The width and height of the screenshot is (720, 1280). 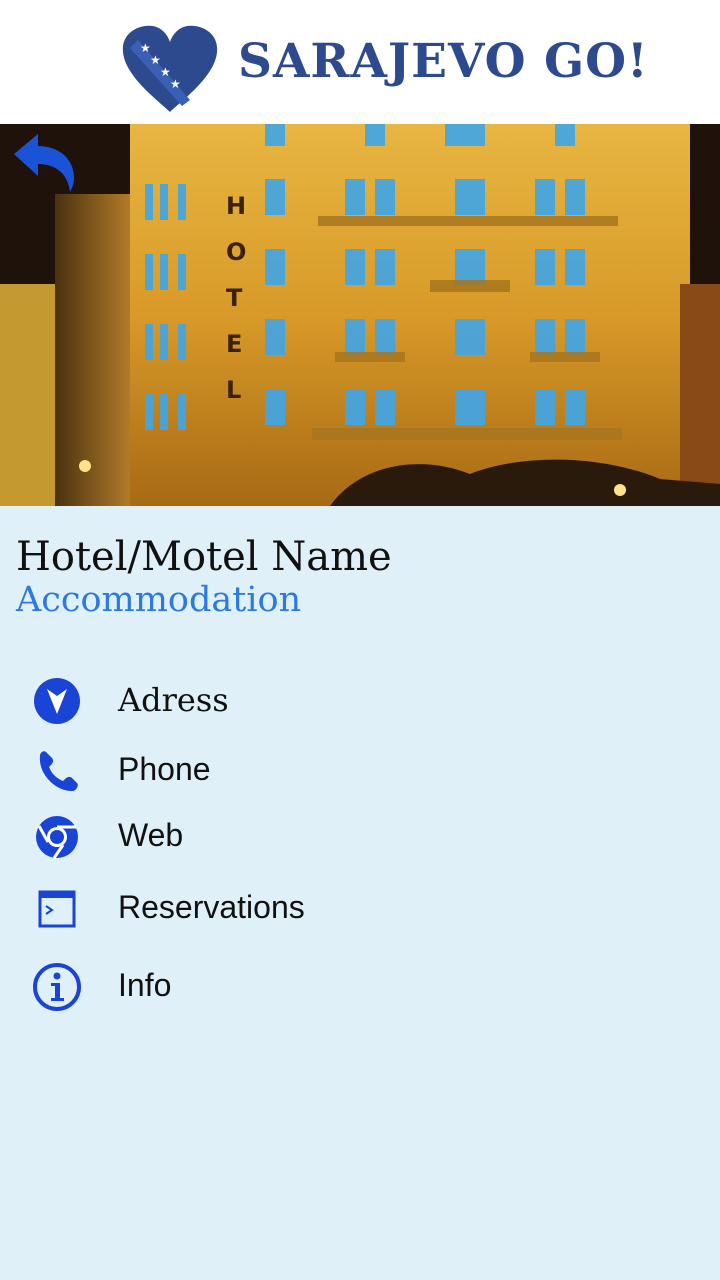 What do you see at coordinates (211, 907) in the screenshot?
I see `detail-label-reservations: Reservations` at bounding box center [211, 907].